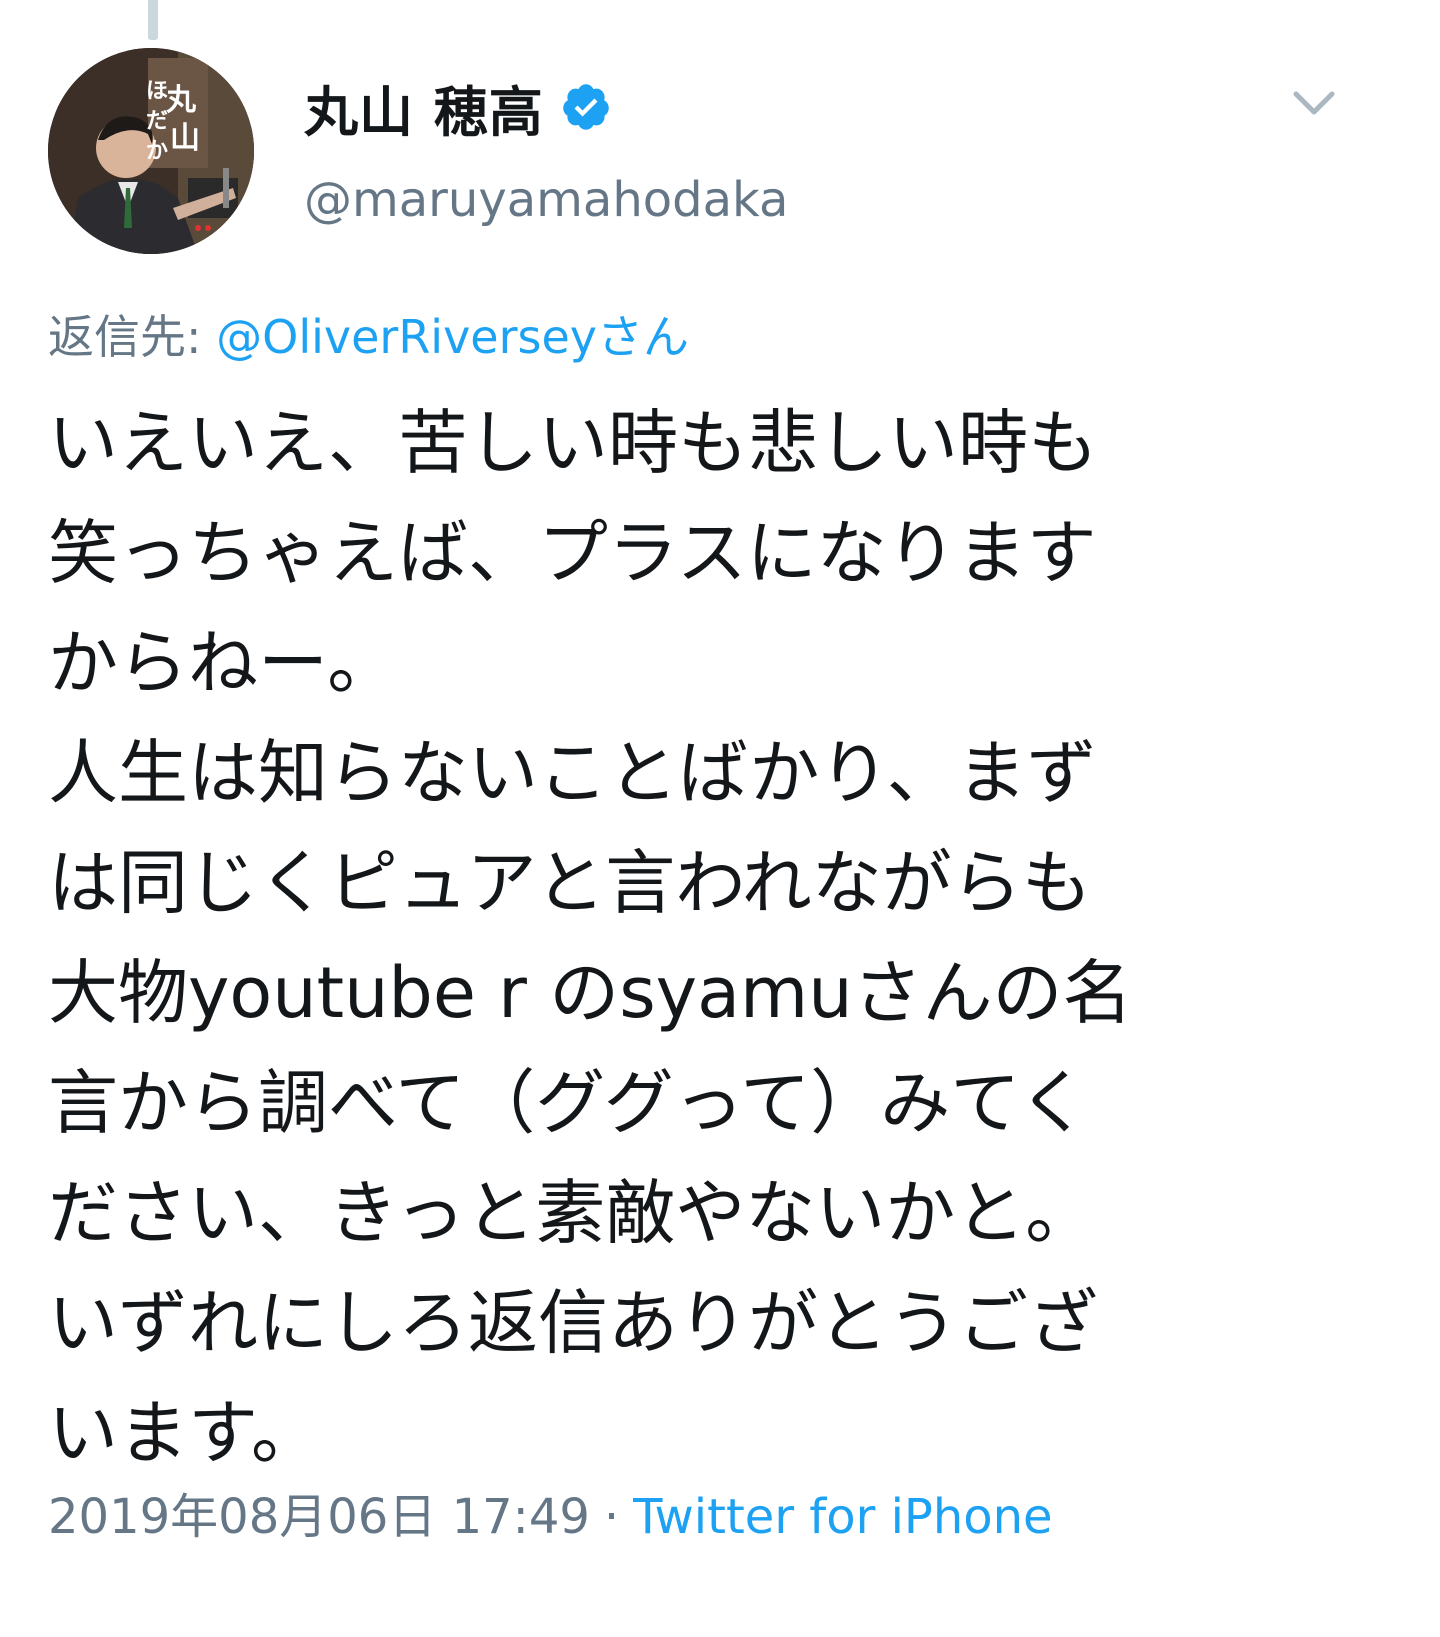 This screenshot has width=1440, height=1637. What do you see at coordinates (570, 883) in the screenshot?
I see `tweet-line: は同じくピュアと言われながらも` at bounding box center [570, 883].